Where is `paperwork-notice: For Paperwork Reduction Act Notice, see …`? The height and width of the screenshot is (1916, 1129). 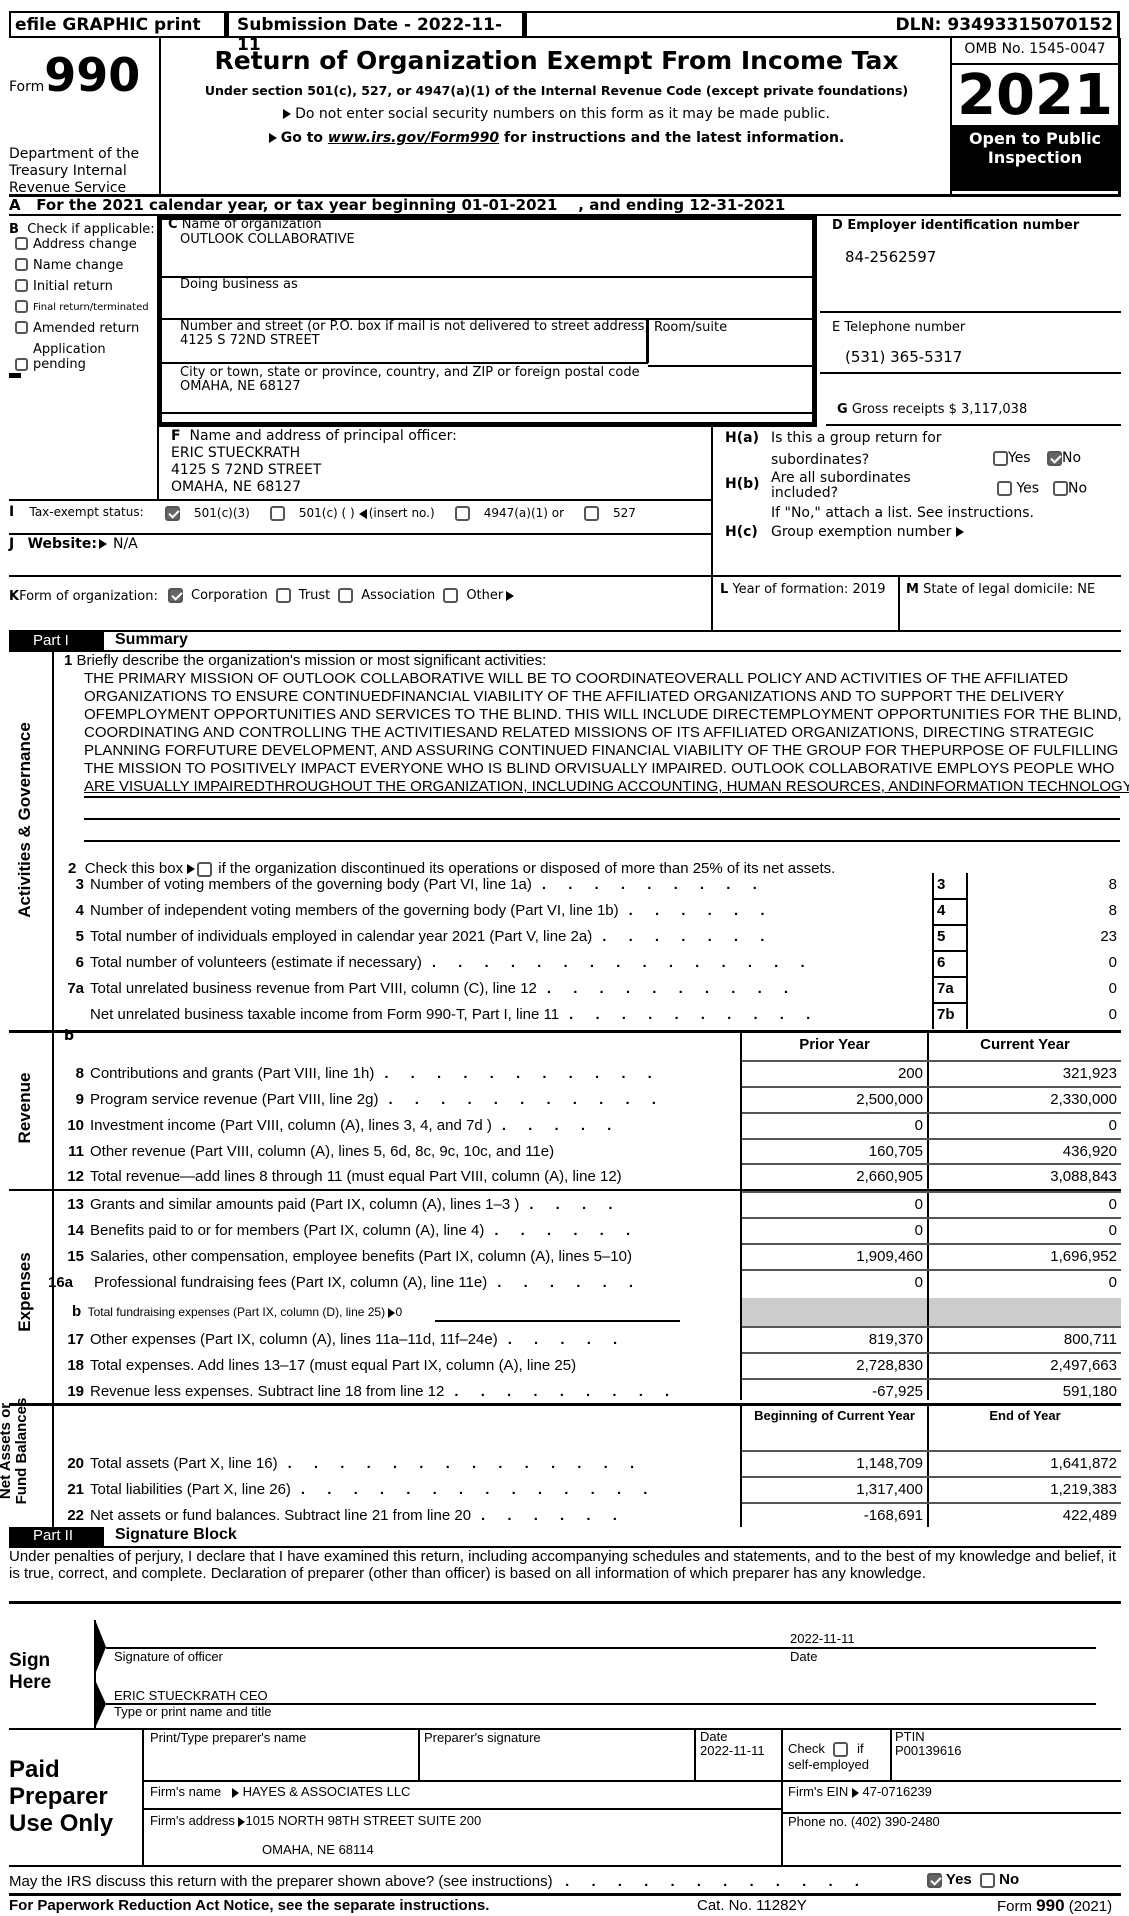 paperwork-notice: For Paperwork Reduction Act Notice, see … is located at coordinates (249, 1905).